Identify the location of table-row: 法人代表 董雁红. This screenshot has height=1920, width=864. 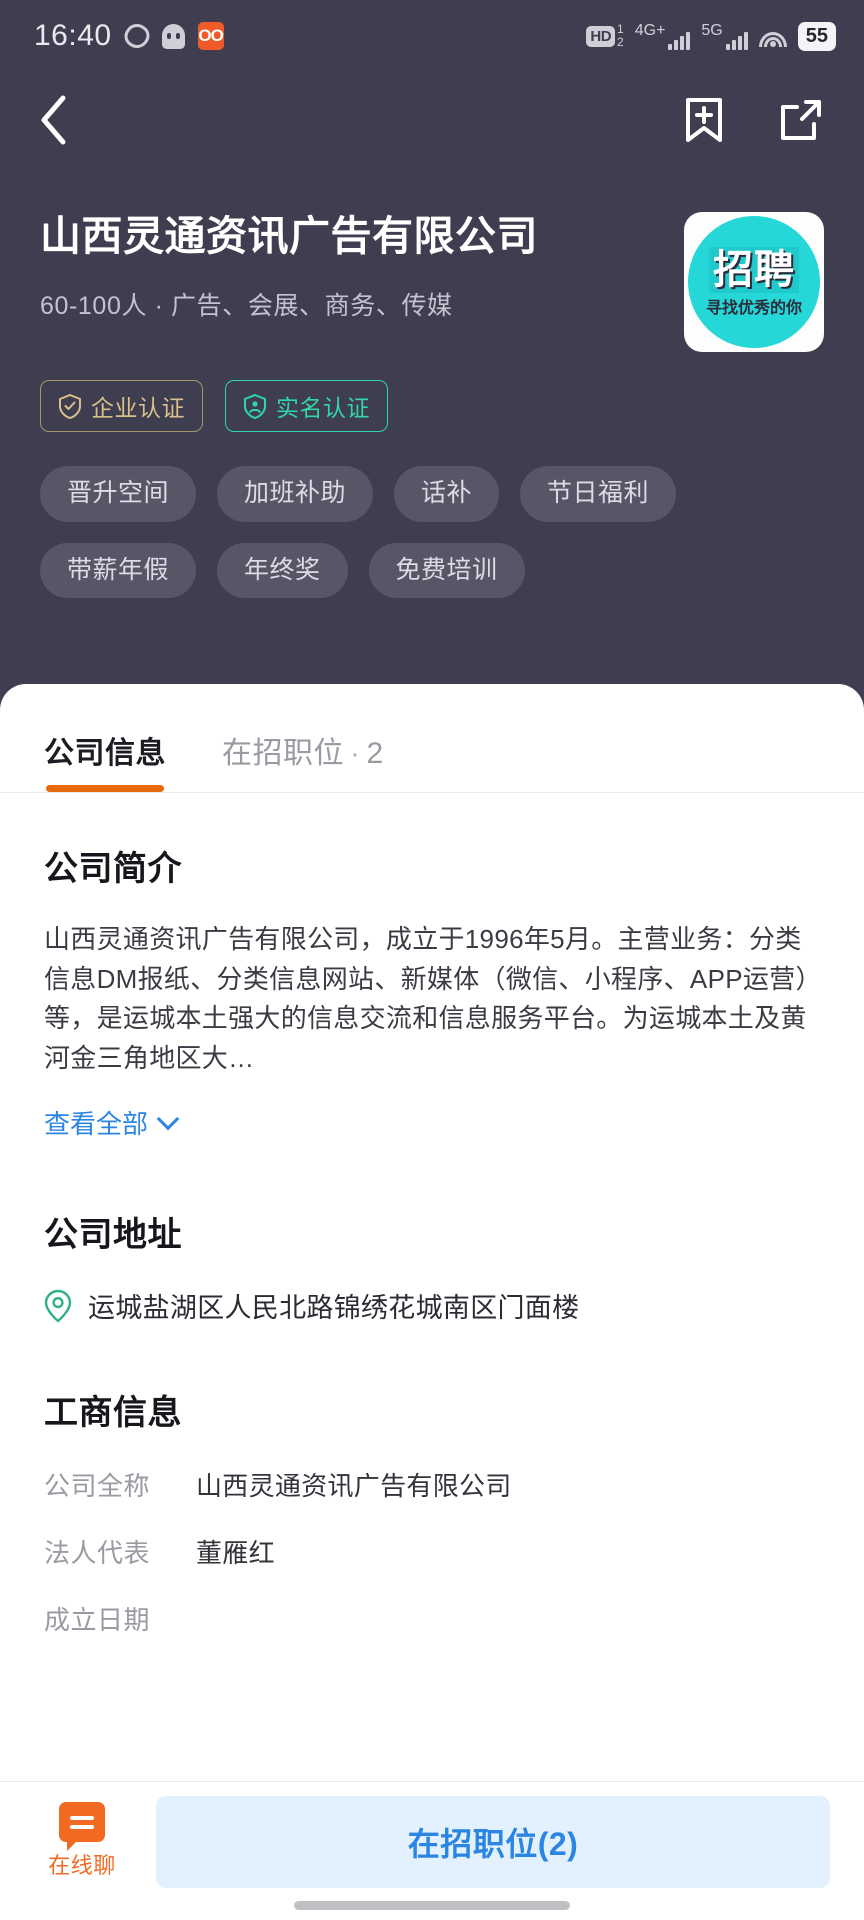
(432, 1551).